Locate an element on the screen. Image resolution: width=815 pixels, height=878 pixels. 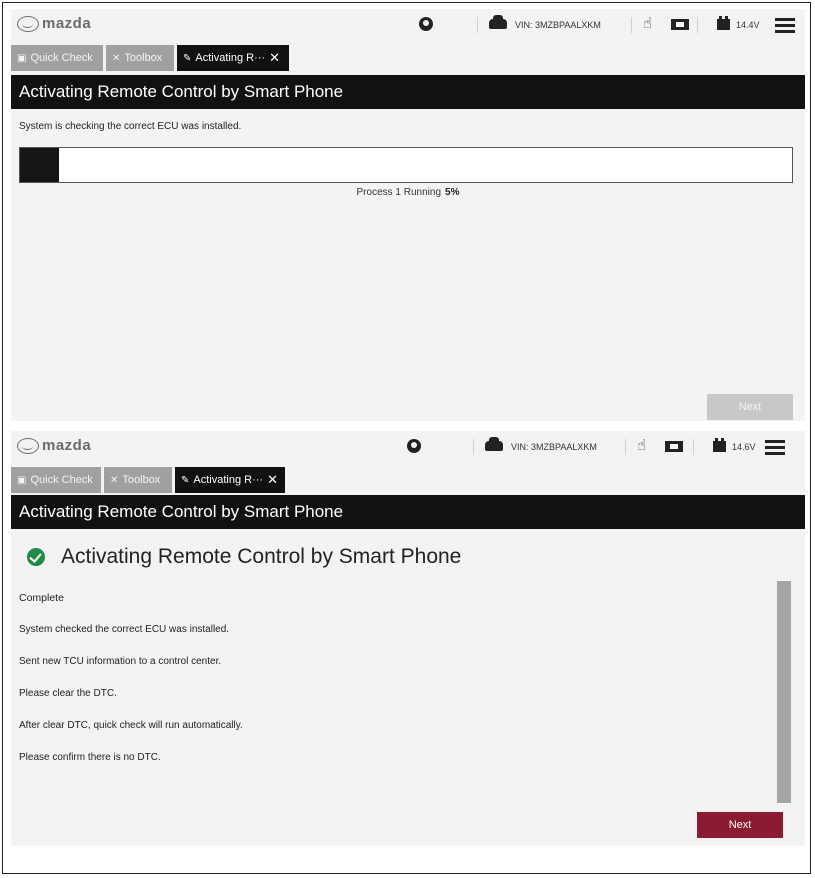
next-button: Next is located at coordinates (740, 825).